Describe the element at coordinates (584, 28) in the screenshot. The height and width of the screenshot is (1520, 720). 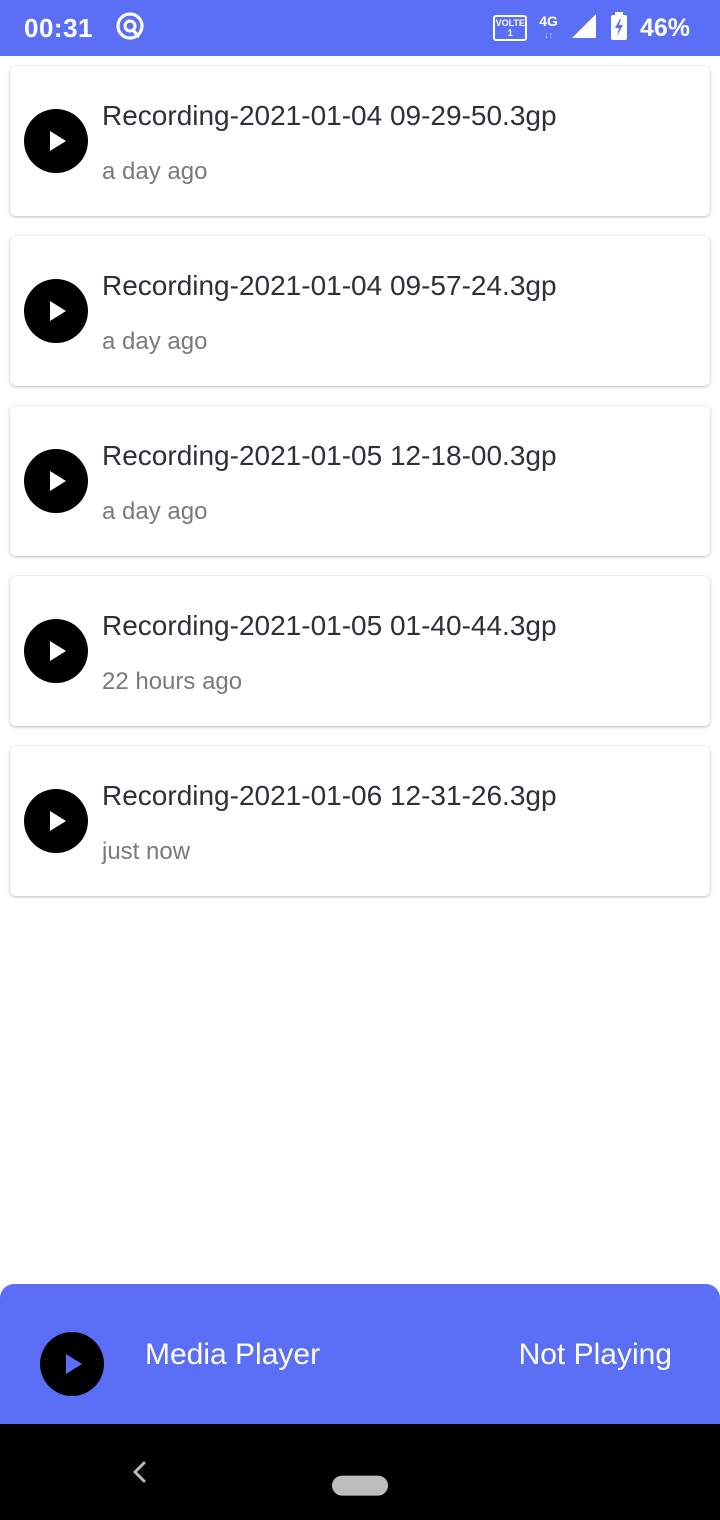
I see `signal-icon` at that location.